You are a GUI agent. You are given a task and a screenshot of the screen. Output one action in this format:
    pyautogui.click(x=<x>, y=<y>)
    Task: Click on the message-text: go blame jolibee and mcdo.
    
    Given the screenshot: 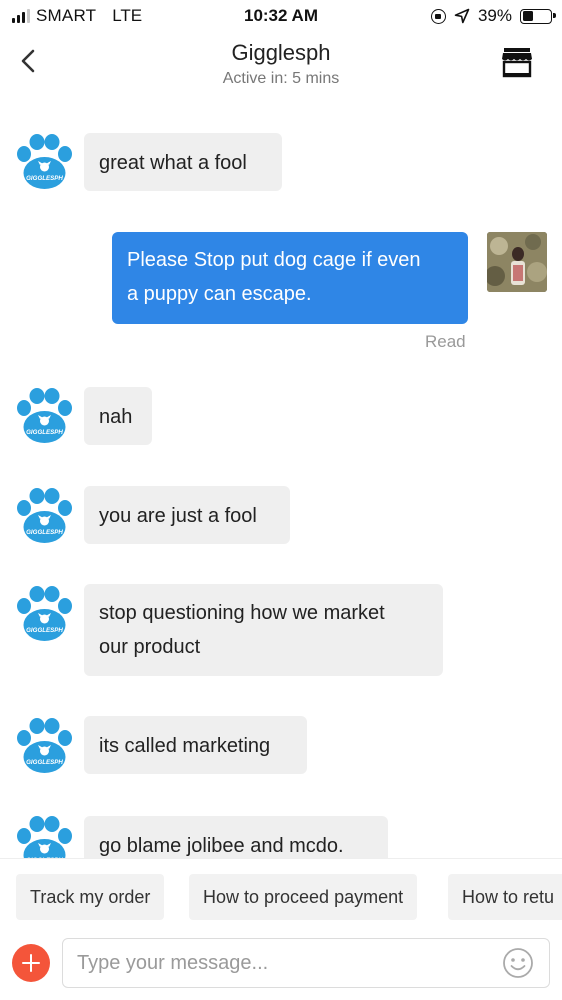 What is the action you would take?
    pyautogui.click(x=221, y=846)
    